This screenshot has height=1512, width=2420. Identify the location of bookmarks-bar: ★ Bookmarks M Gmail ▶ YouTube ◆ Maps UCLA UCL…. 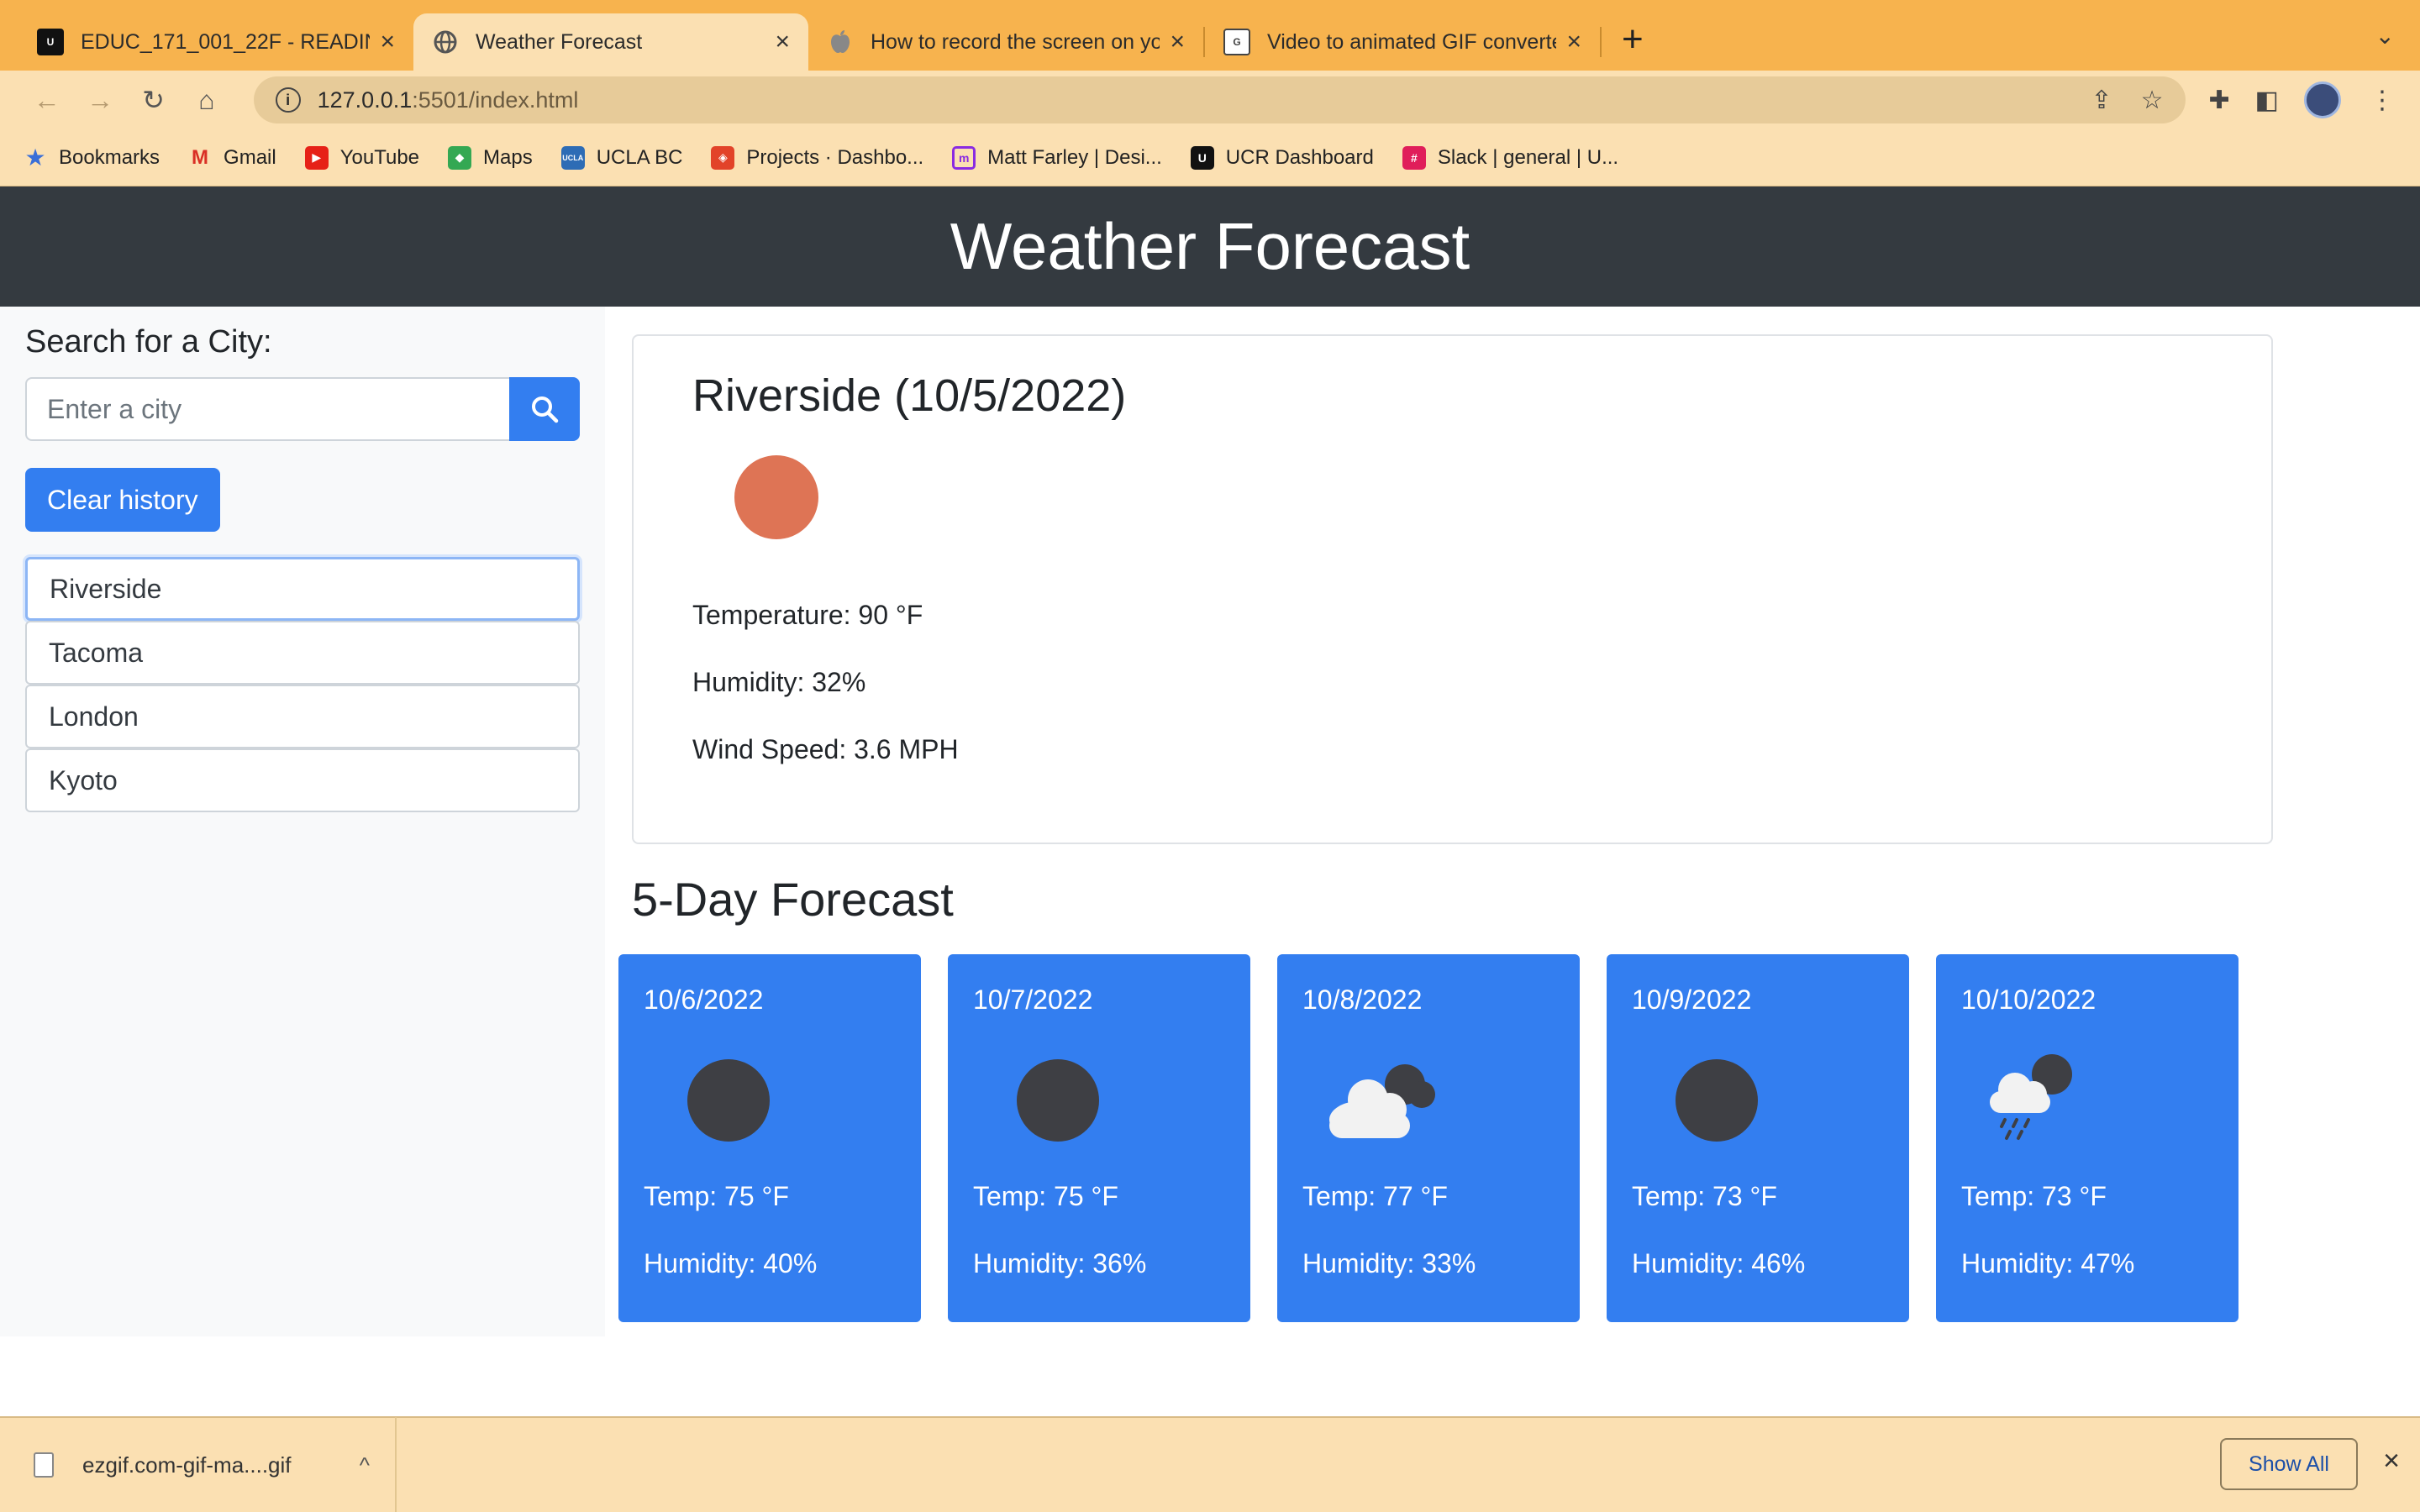
(1210, 157).